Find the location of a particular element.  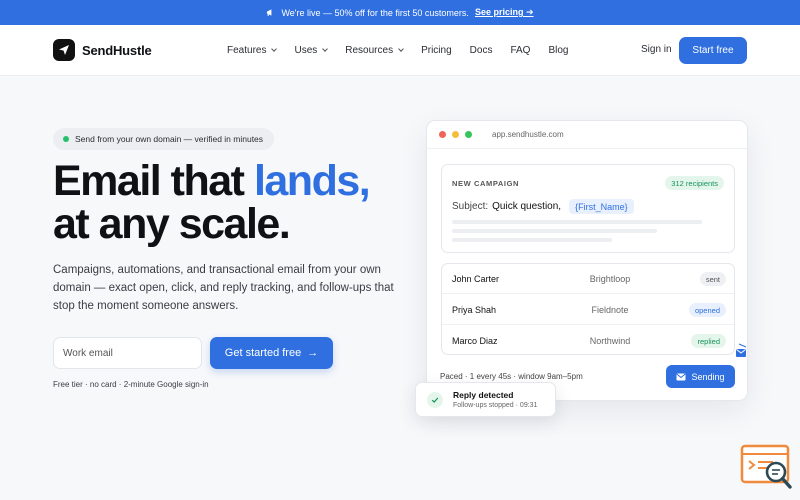

minimize-dot-icon is located at coordinates (455, 134).